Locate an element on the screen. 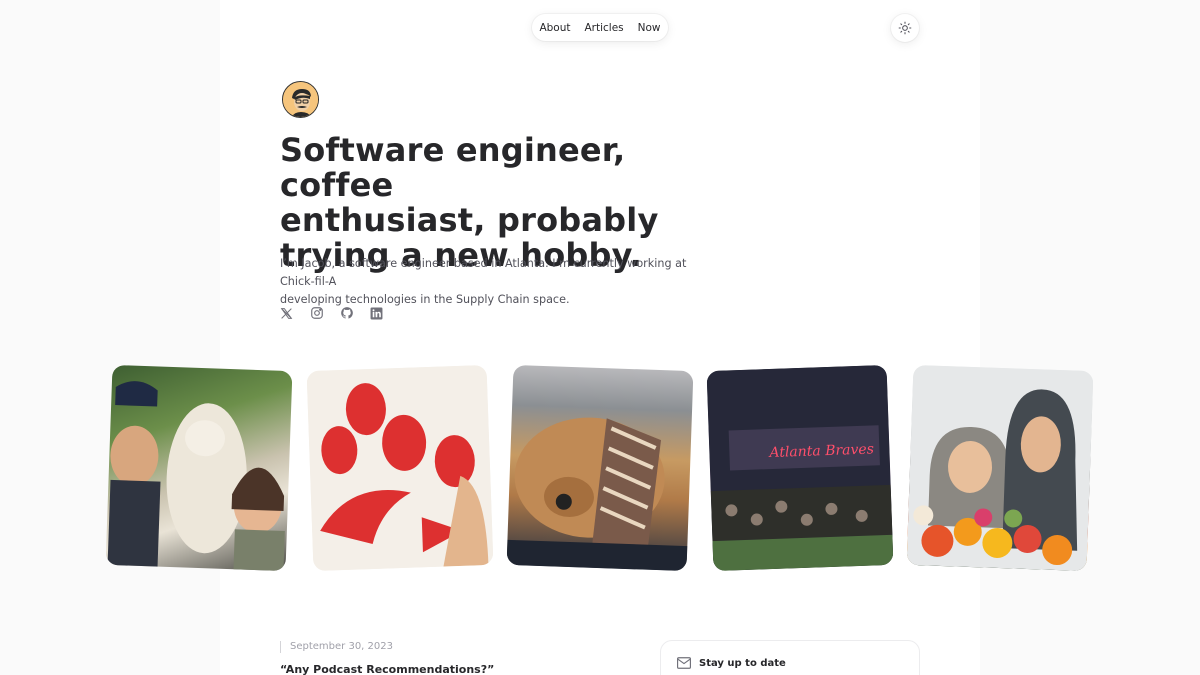  sun-icon is located at coordinates (905, 28).